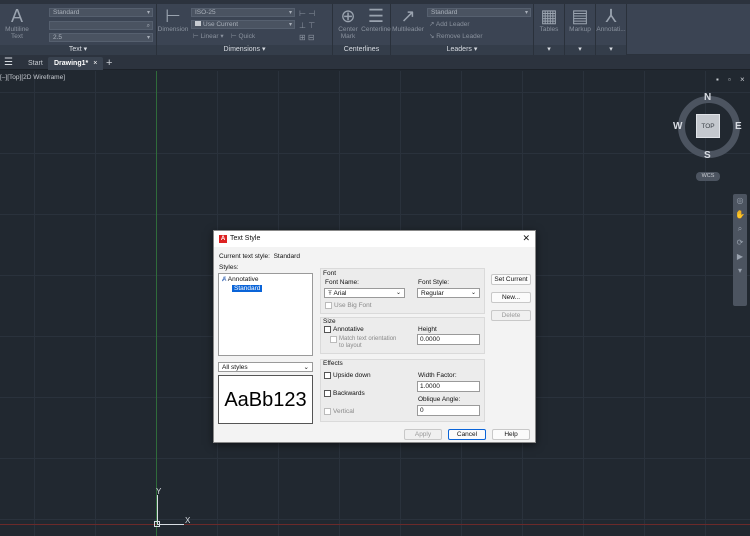 Image resolution: width=750 pixels, height=536 pixels. What do you see at coordinates (374, 239) in the screenshot?
I see `dialog-title-bar: A Text Style ✕` at bounding box center [374, 239].